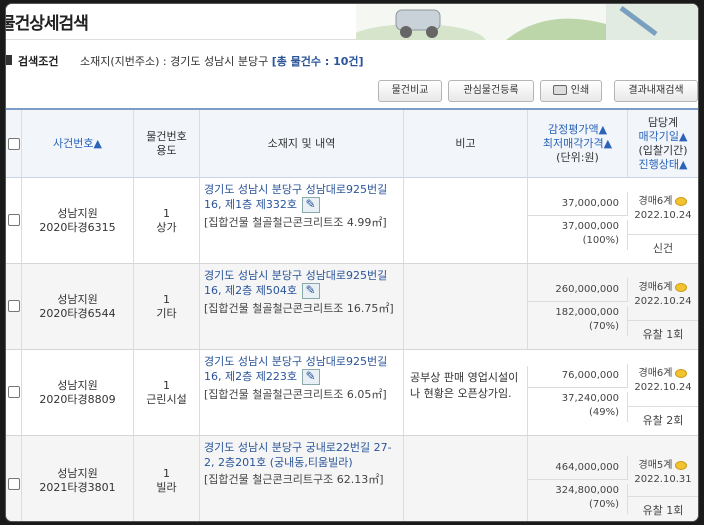 Image resolution: width=704 pixels, height=525 pixels. Describe the element at coordinates (578, 499) in the screenshot. I see `min-price-cell: 324,800,000 (70%)` at that location.